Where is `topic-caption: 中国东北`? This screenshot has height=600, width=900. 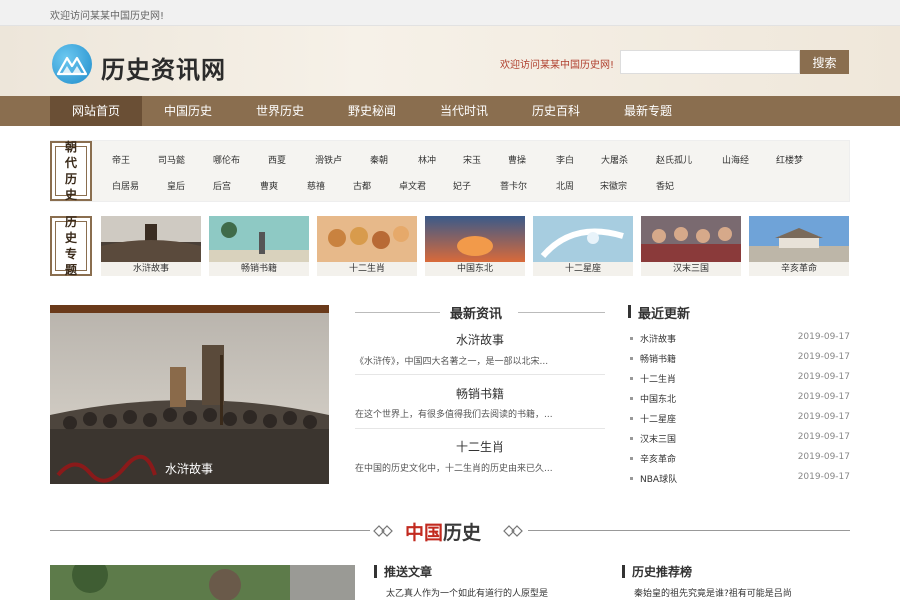
topic-caption: 中国东北 is located at coordinates (475, 269).